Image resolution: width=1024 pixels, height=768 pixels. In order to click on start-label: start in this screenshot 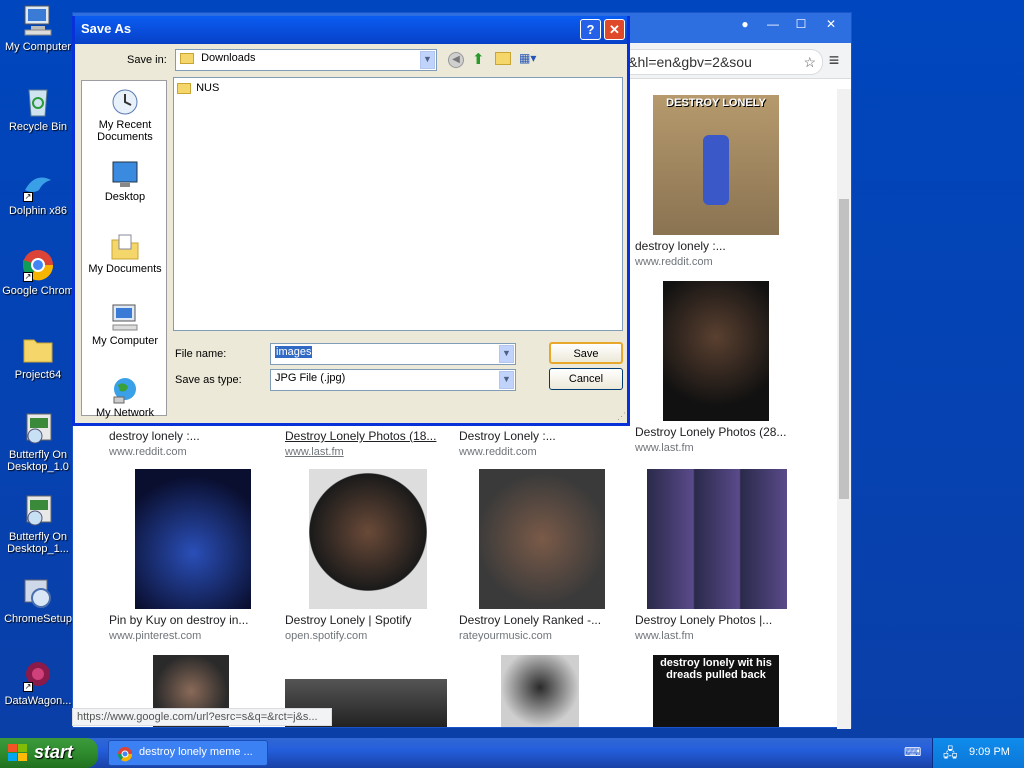, I will do `click(54, 752)`.